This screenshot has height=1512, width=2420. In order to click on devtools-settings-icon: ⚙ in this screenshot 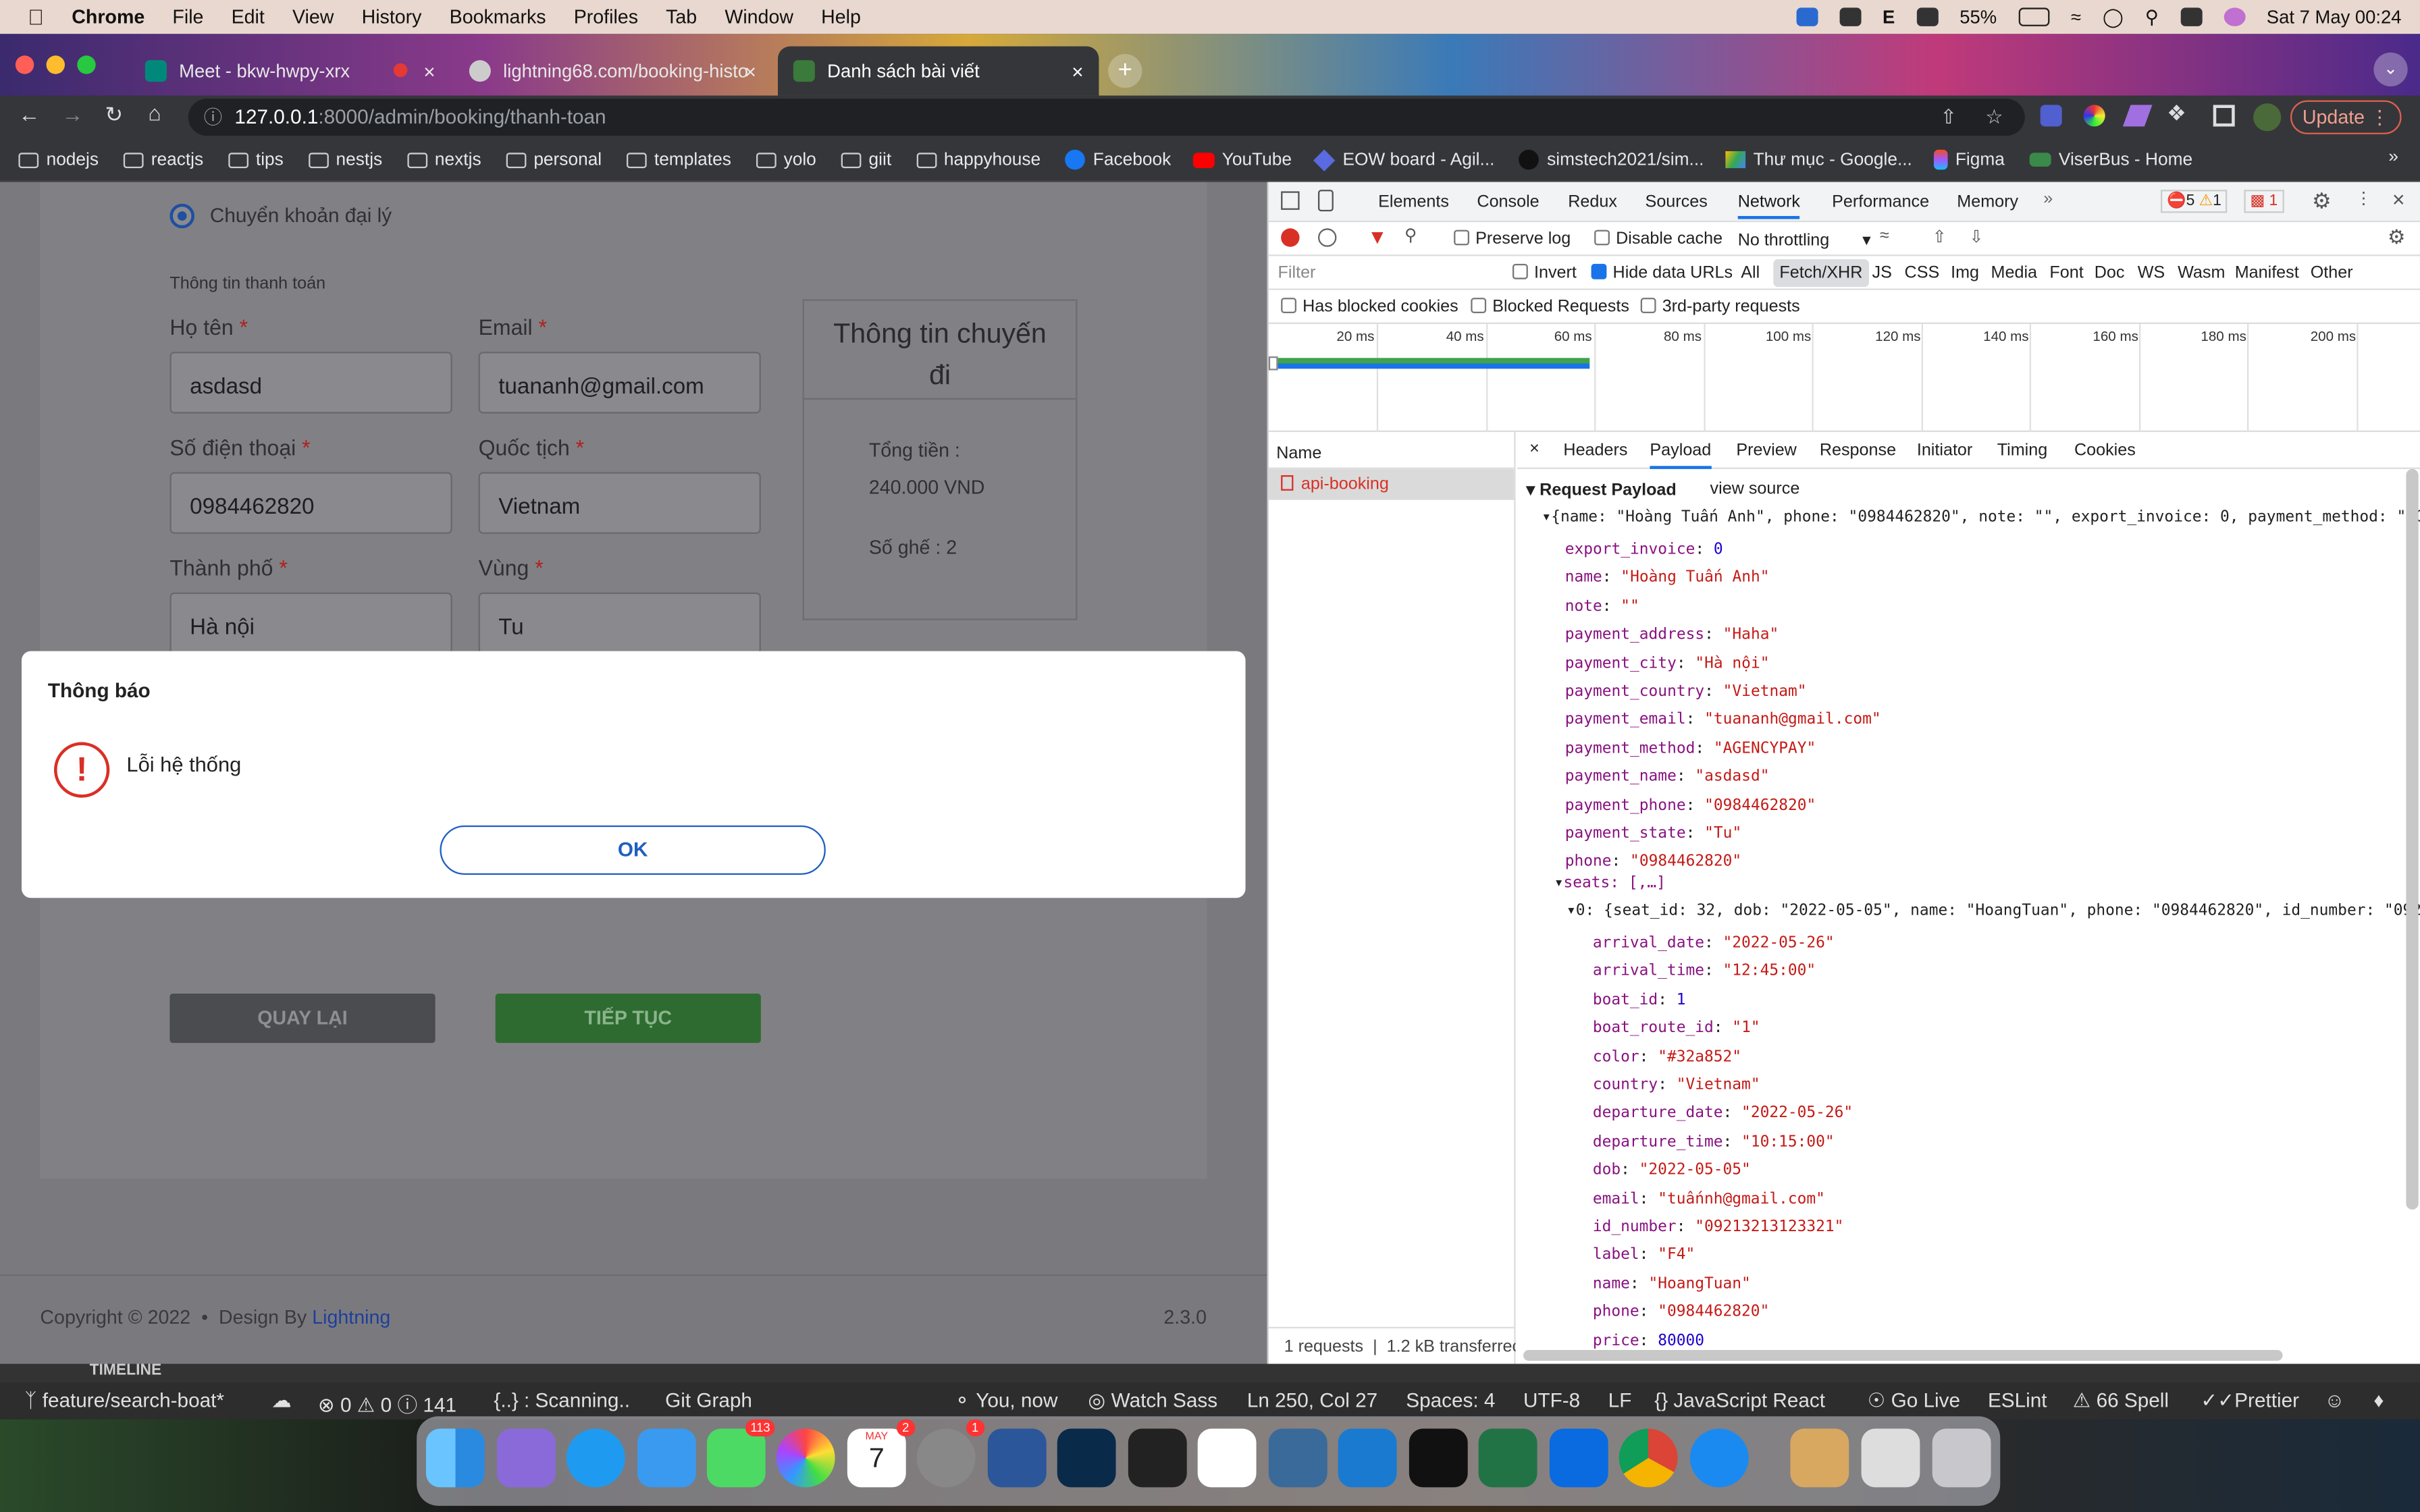, I will do `click(2322, 201)`.